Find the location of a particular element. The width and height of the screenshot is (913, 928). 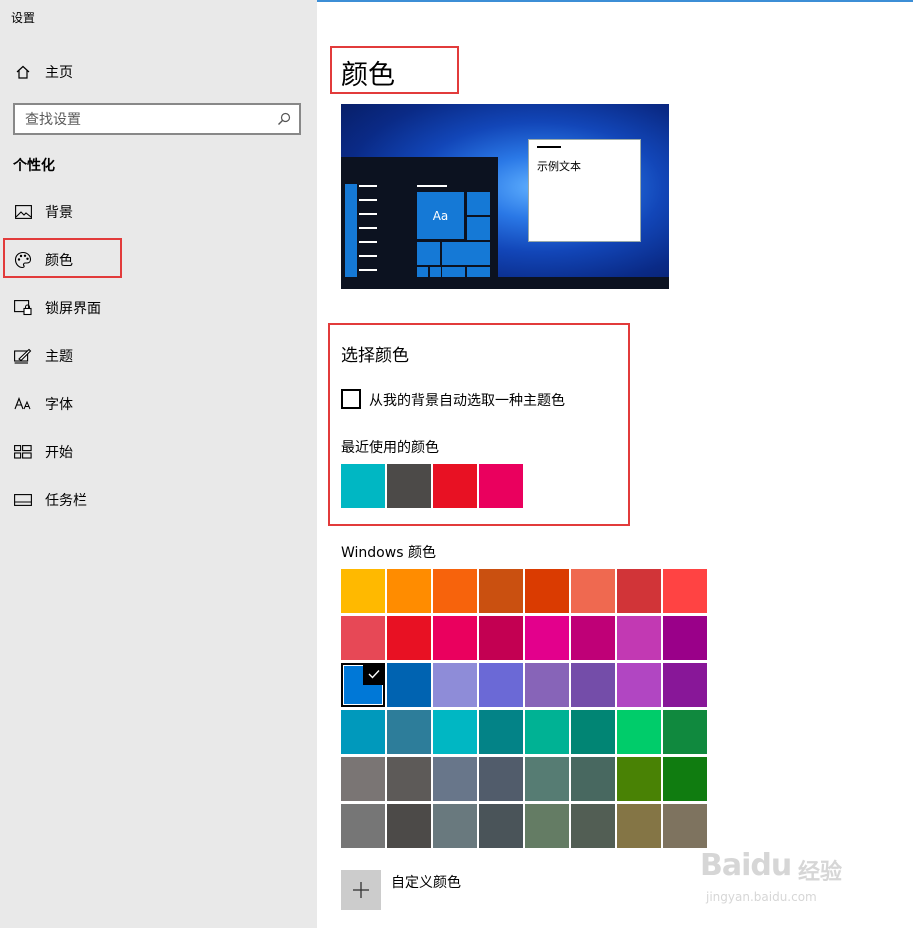

home-icon is located at coordinates (23, 72).